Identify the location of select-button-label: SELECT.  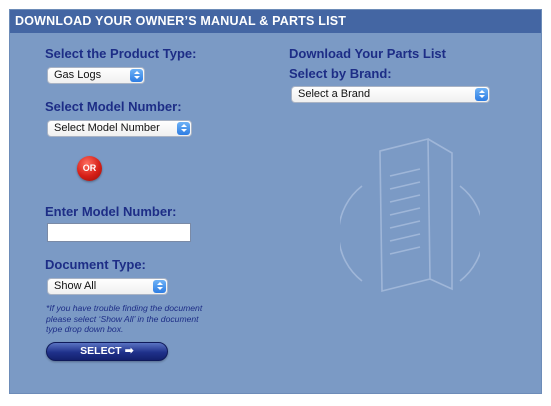
(101, 351).